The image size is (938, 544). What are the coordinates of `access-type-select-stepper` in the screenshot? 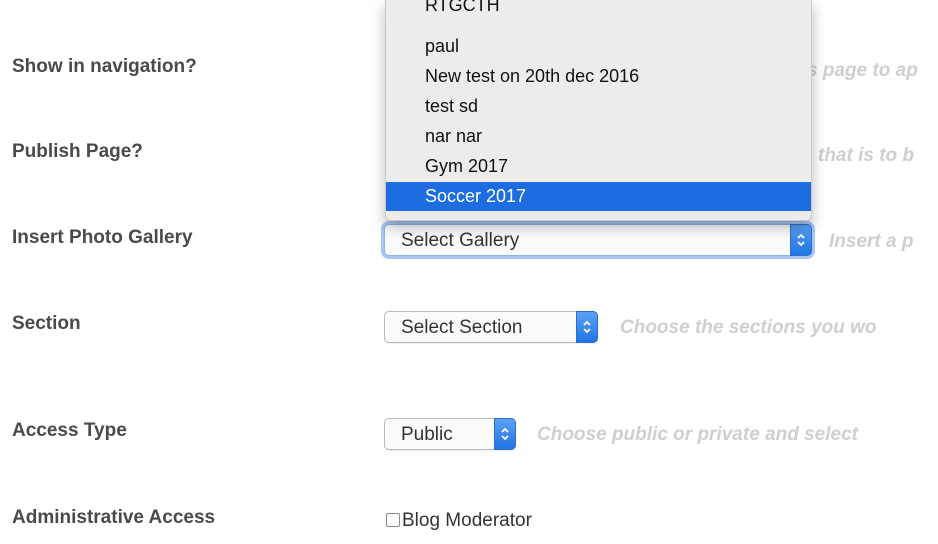 It's located at (505, 434).